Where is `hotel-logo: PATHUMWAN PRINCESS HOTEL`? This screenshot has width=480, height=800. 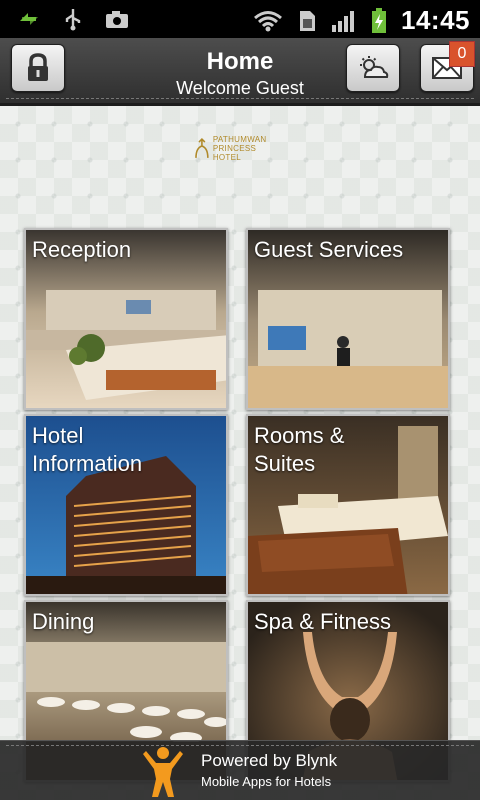 hotel-logo: PATHUMWAN PRINCESS HOTEL is located at coordinates (240, 148).